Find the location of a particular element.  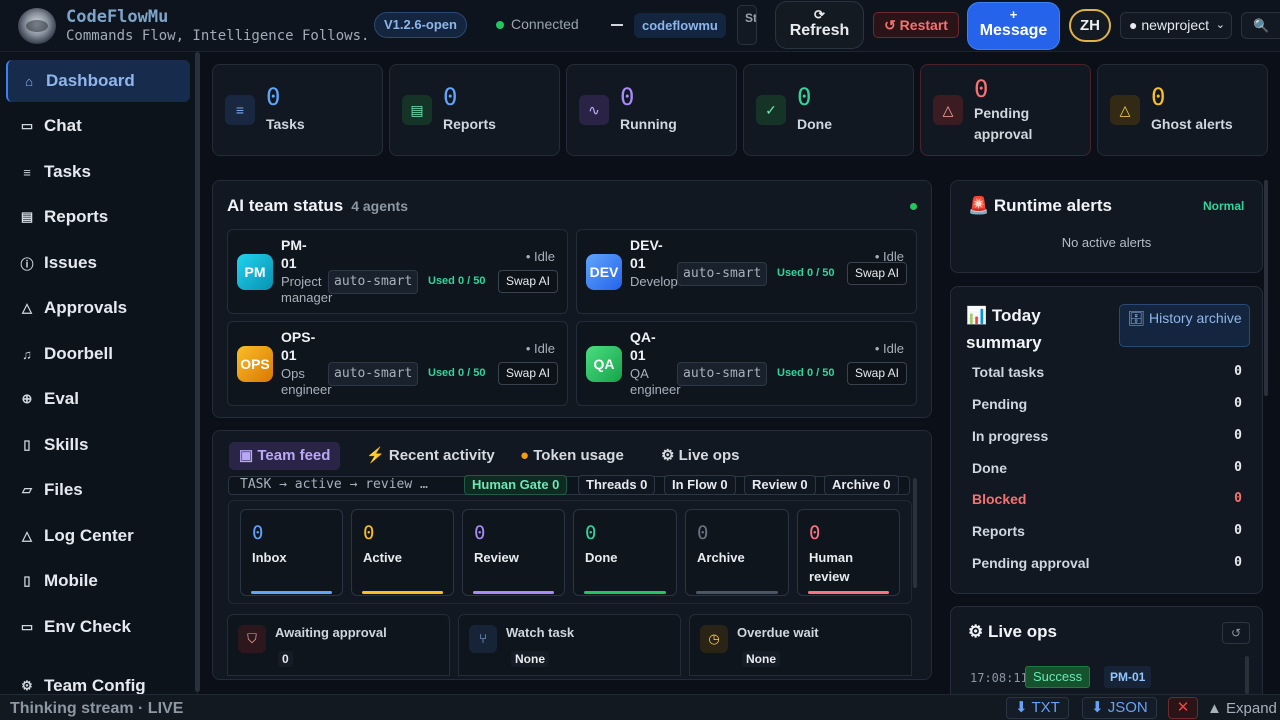

tab-live-ops: ⚙ Live ops is located at coordinates (700, 456).